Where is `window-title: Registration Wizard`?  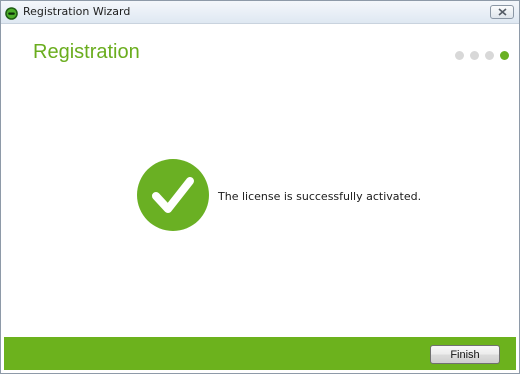 window-title: Registration Wizard is located at coordinates (77, 11).